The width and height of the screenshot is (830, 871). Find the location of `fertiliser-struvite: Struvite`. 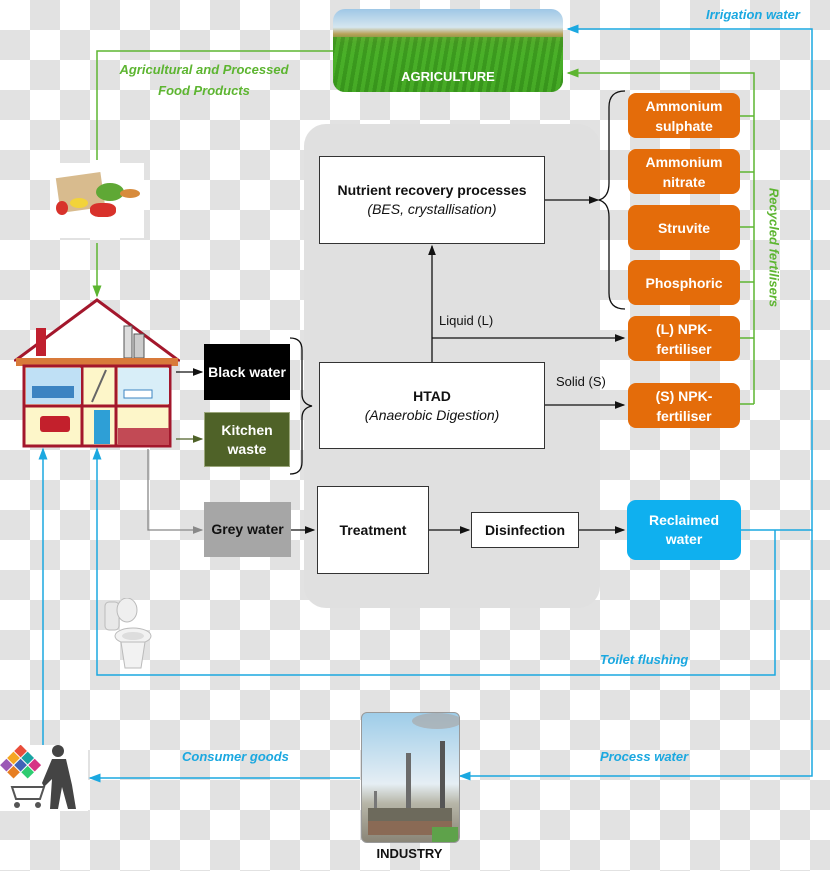

fertiliser-struvite: Struvite is located at coordinates (684, 227).